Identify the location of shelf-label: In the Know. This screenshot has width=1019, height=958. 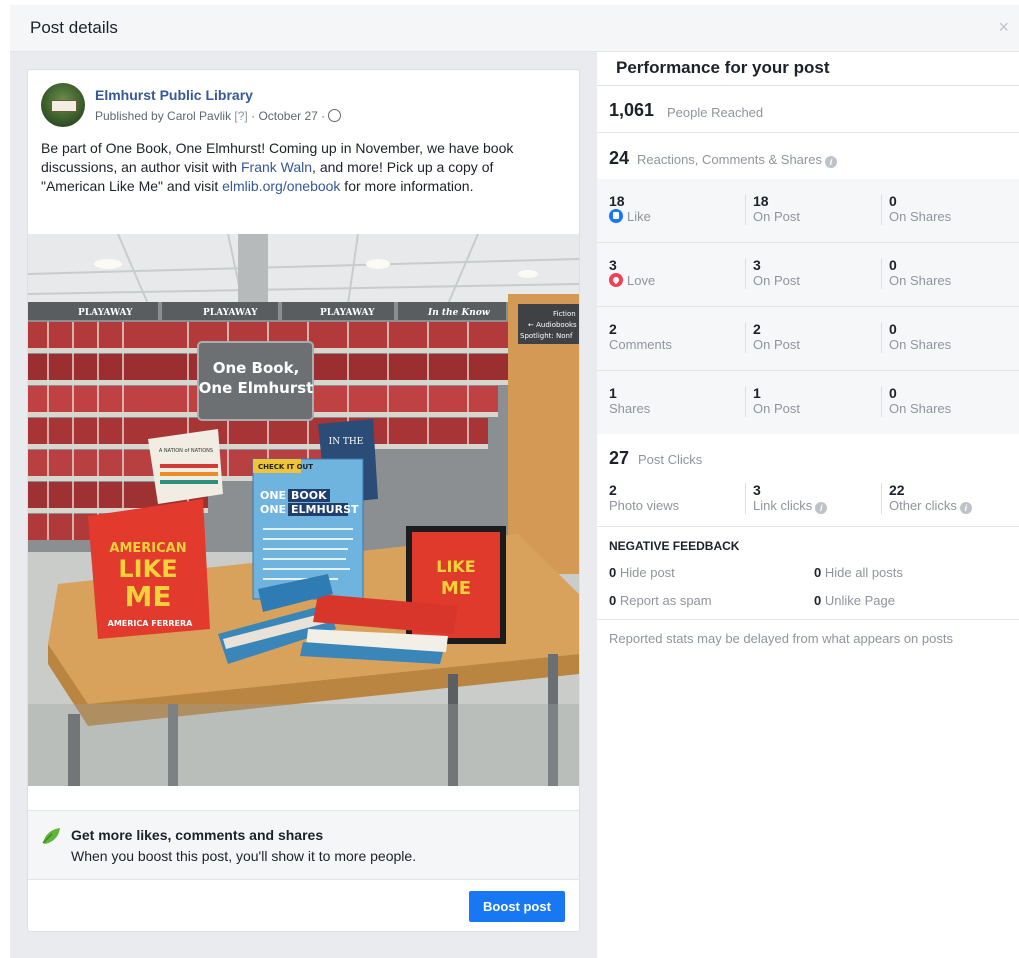
(458, 313).